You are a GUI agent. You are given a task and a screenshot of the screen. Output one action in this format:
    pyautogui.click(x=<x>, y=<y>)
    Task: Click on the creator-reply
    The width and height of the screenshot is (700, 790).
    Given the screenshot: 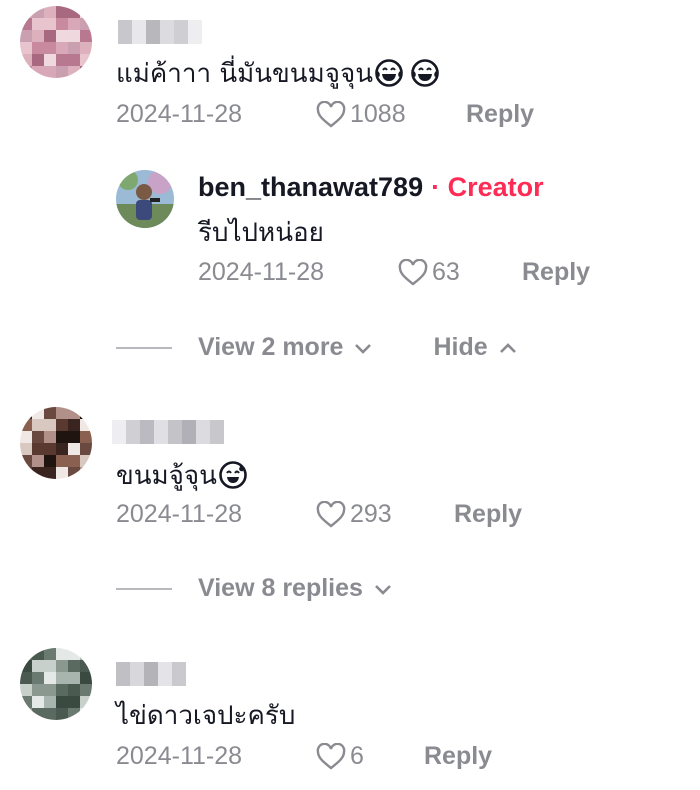 What is the action you would take?
    pyautogui.click(x=145, y=199)
    